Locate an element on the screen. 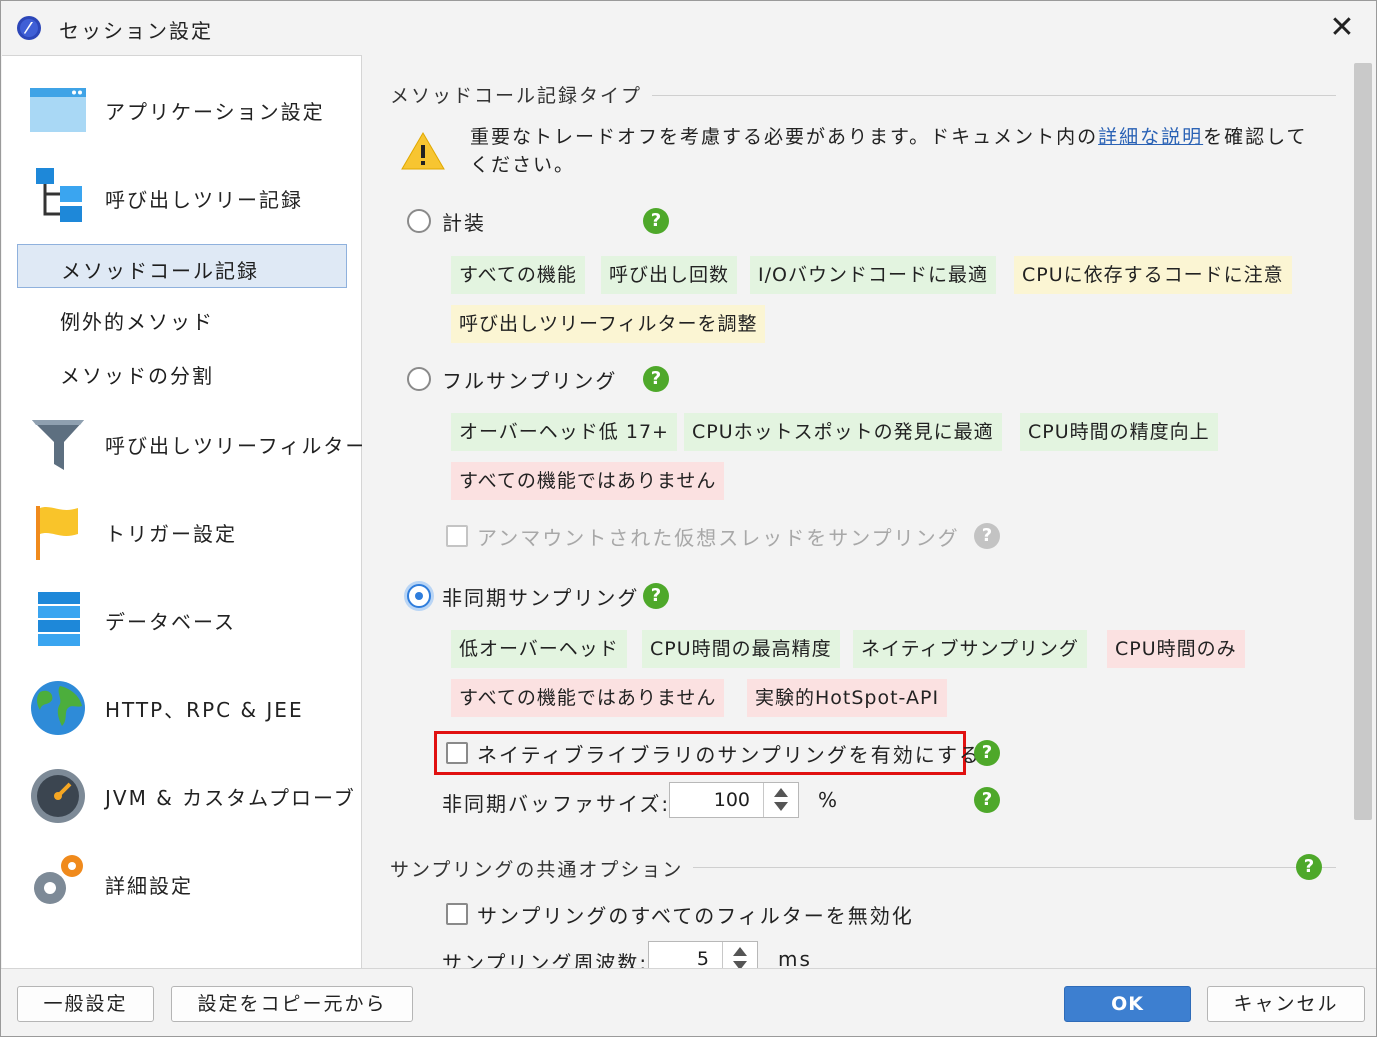 The image size is (1377, 1037). sampling-frequency-stepper: 5 is located at coordinates (703, 954).